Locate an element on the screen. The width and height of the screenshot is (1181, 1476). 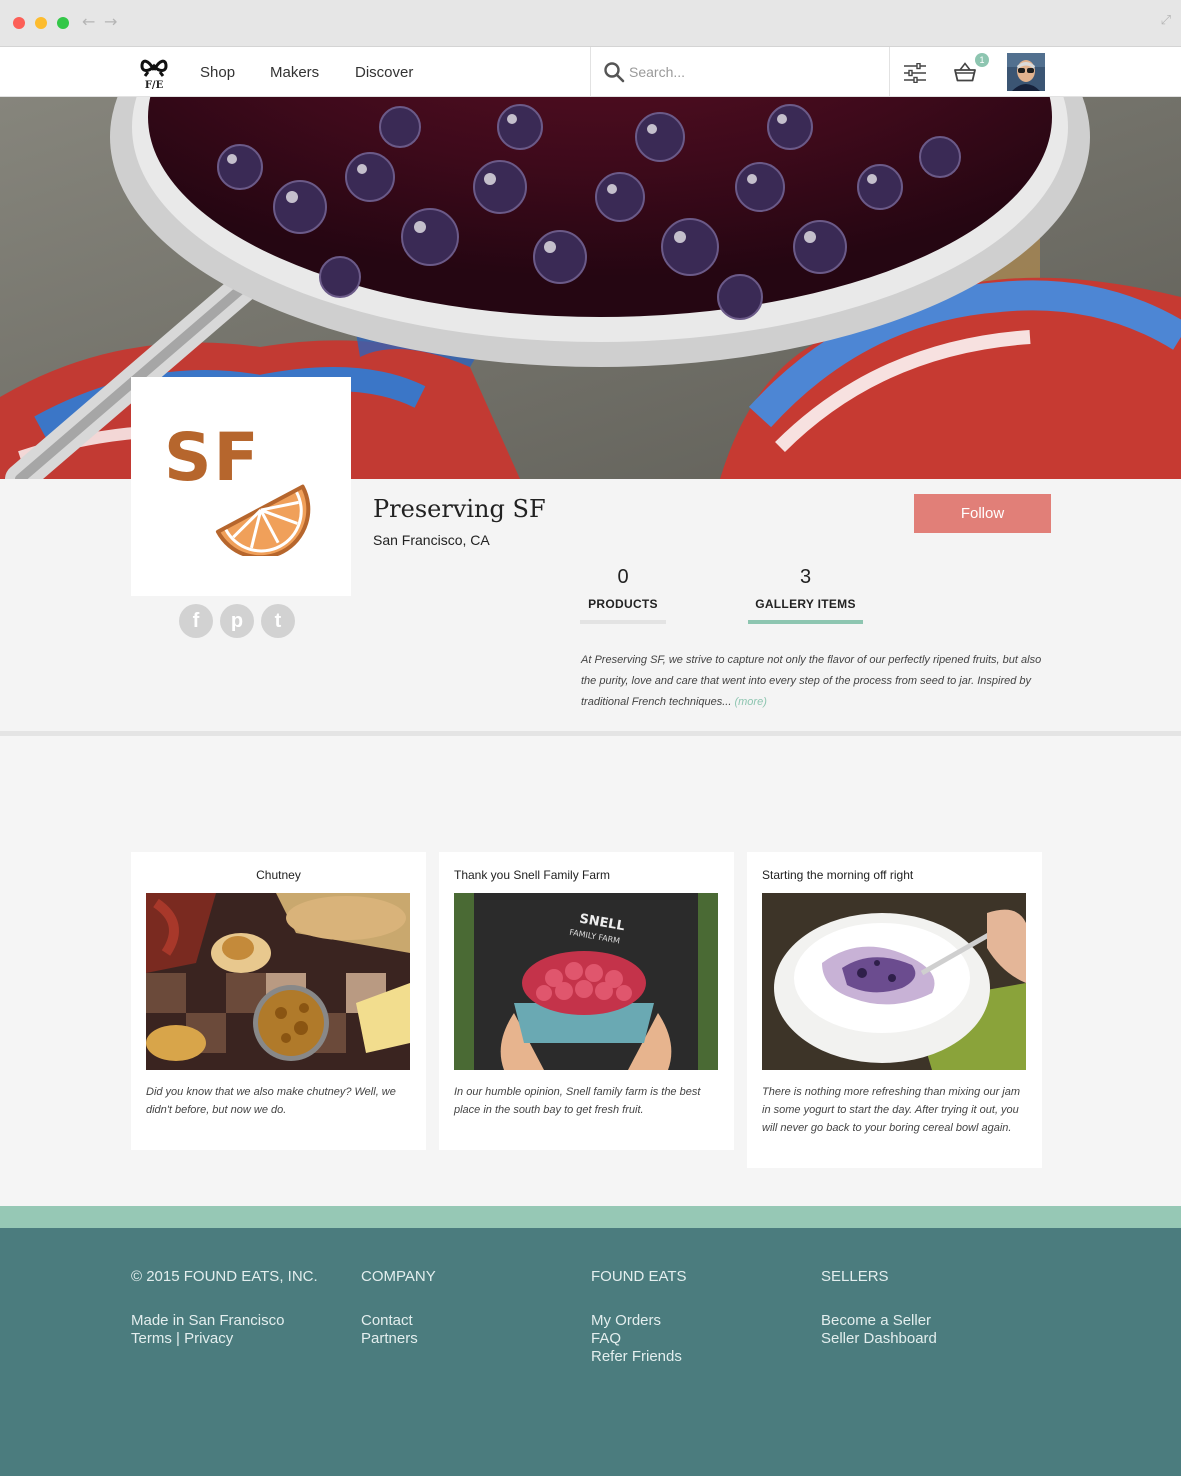
footer-my-orders-link: My Orders is located at coordinates (626, 1320).